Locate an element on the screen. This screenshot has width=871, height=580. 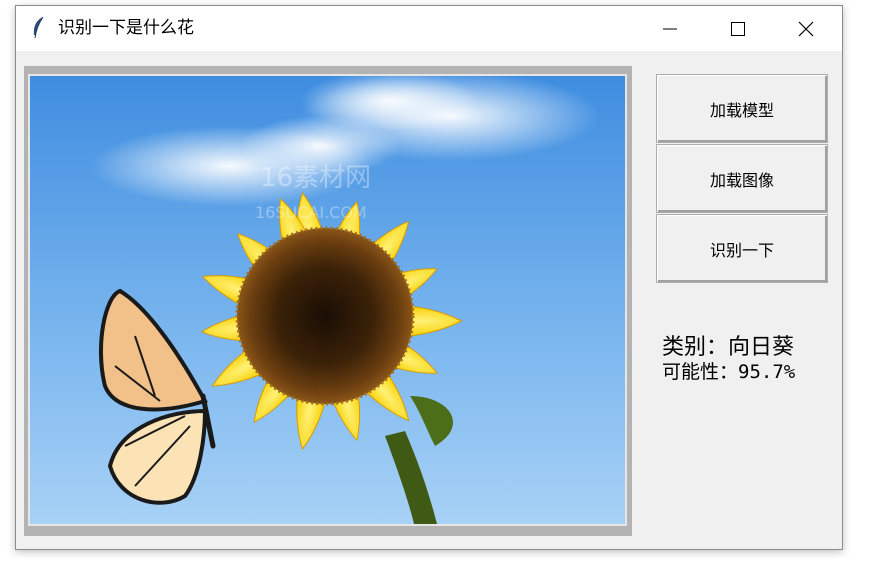
result-category: 类别：向日葵 is located at coordinates (728, 347).